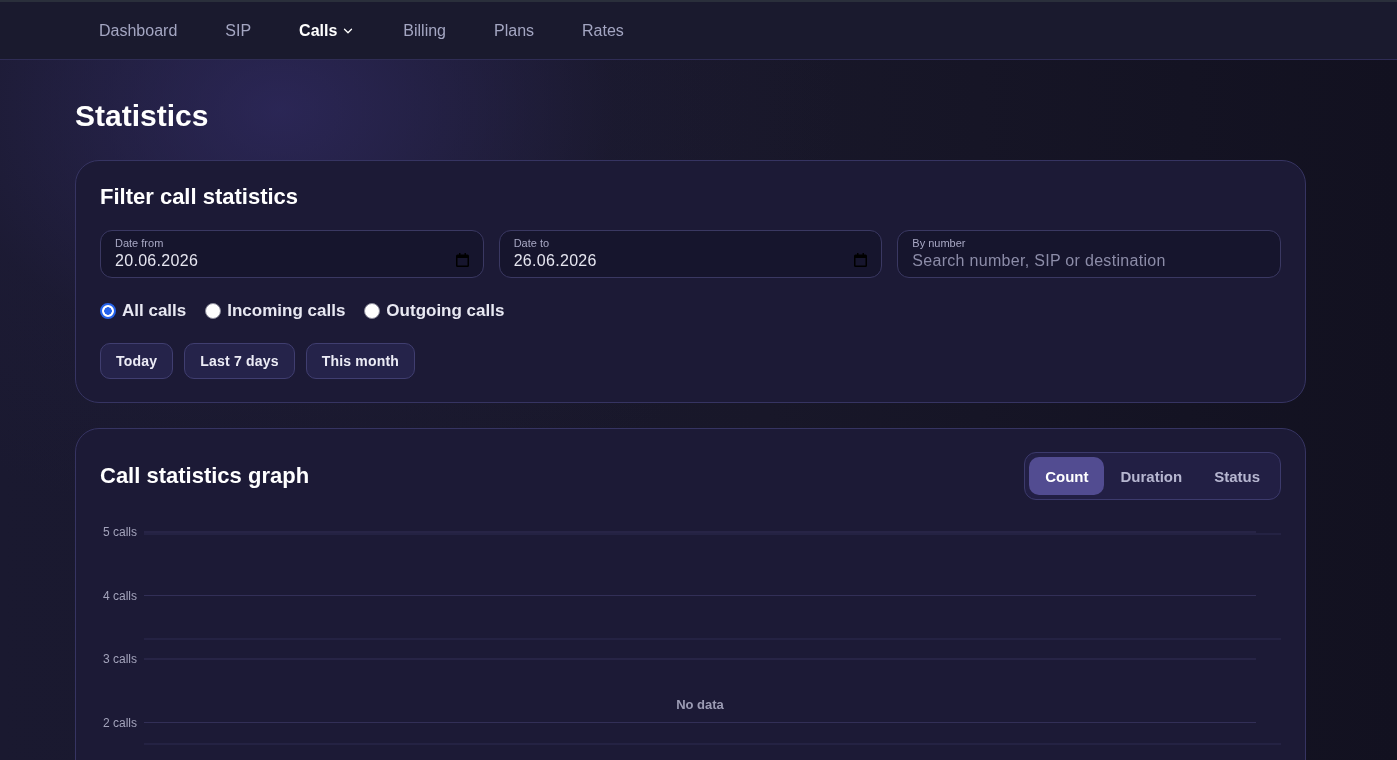  Describe the element at coordinates (445, 311) in the screenshot. I see `radio-label: Outgoing calls` at that location.